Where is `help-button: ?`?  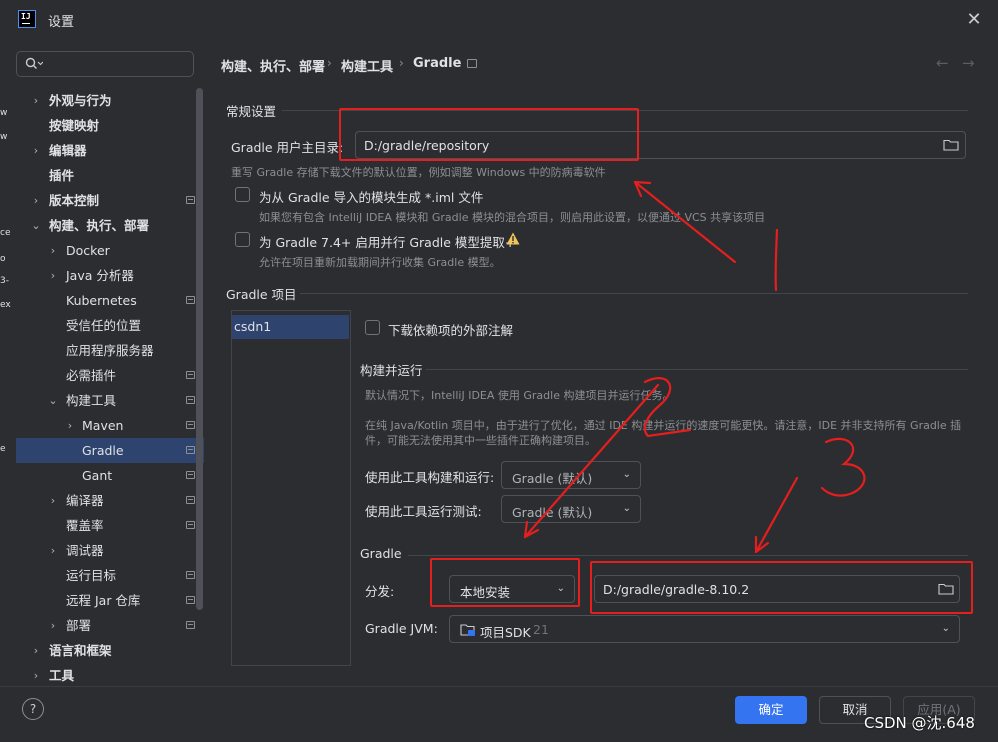 help-button: ? is located at coordinates (33, 709).